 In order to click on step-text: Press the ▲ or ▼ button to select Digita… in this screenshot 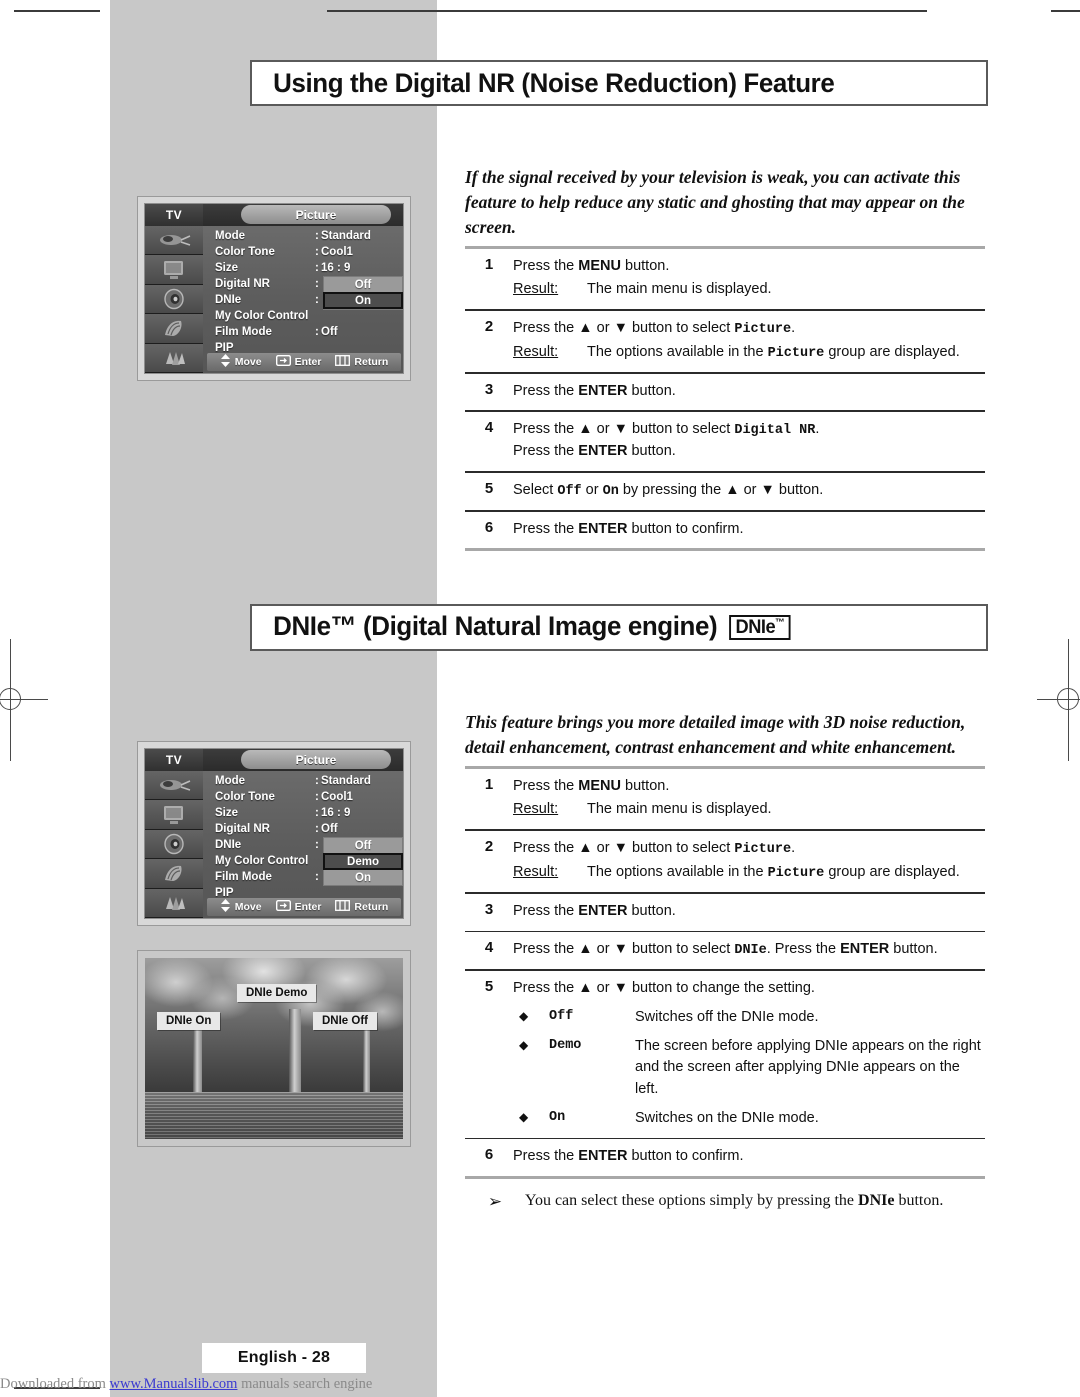, I will do `click(666, 440)`.